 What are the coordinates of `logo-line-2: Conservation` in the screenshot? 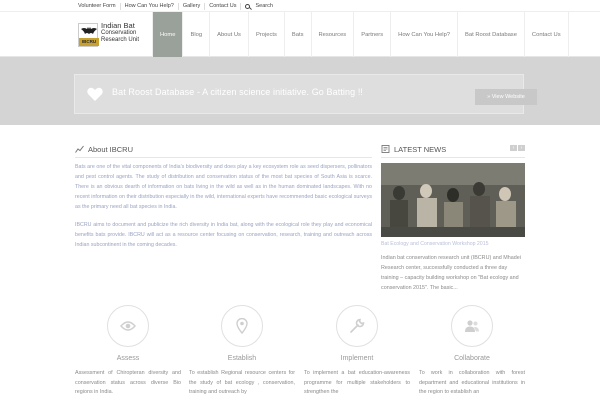 It's located at (119, 32).